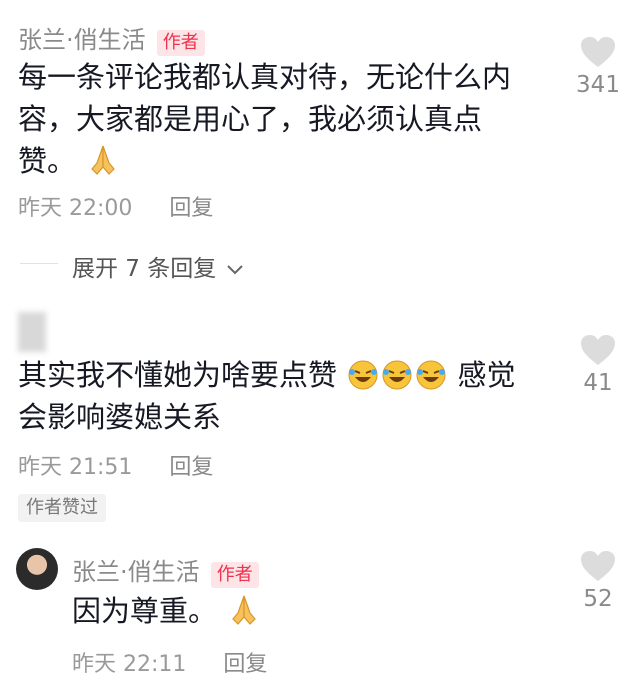  Describe the element at coordinates (486, 375) in the screenshot. I see `comment-text-part: 感觉` at that location.